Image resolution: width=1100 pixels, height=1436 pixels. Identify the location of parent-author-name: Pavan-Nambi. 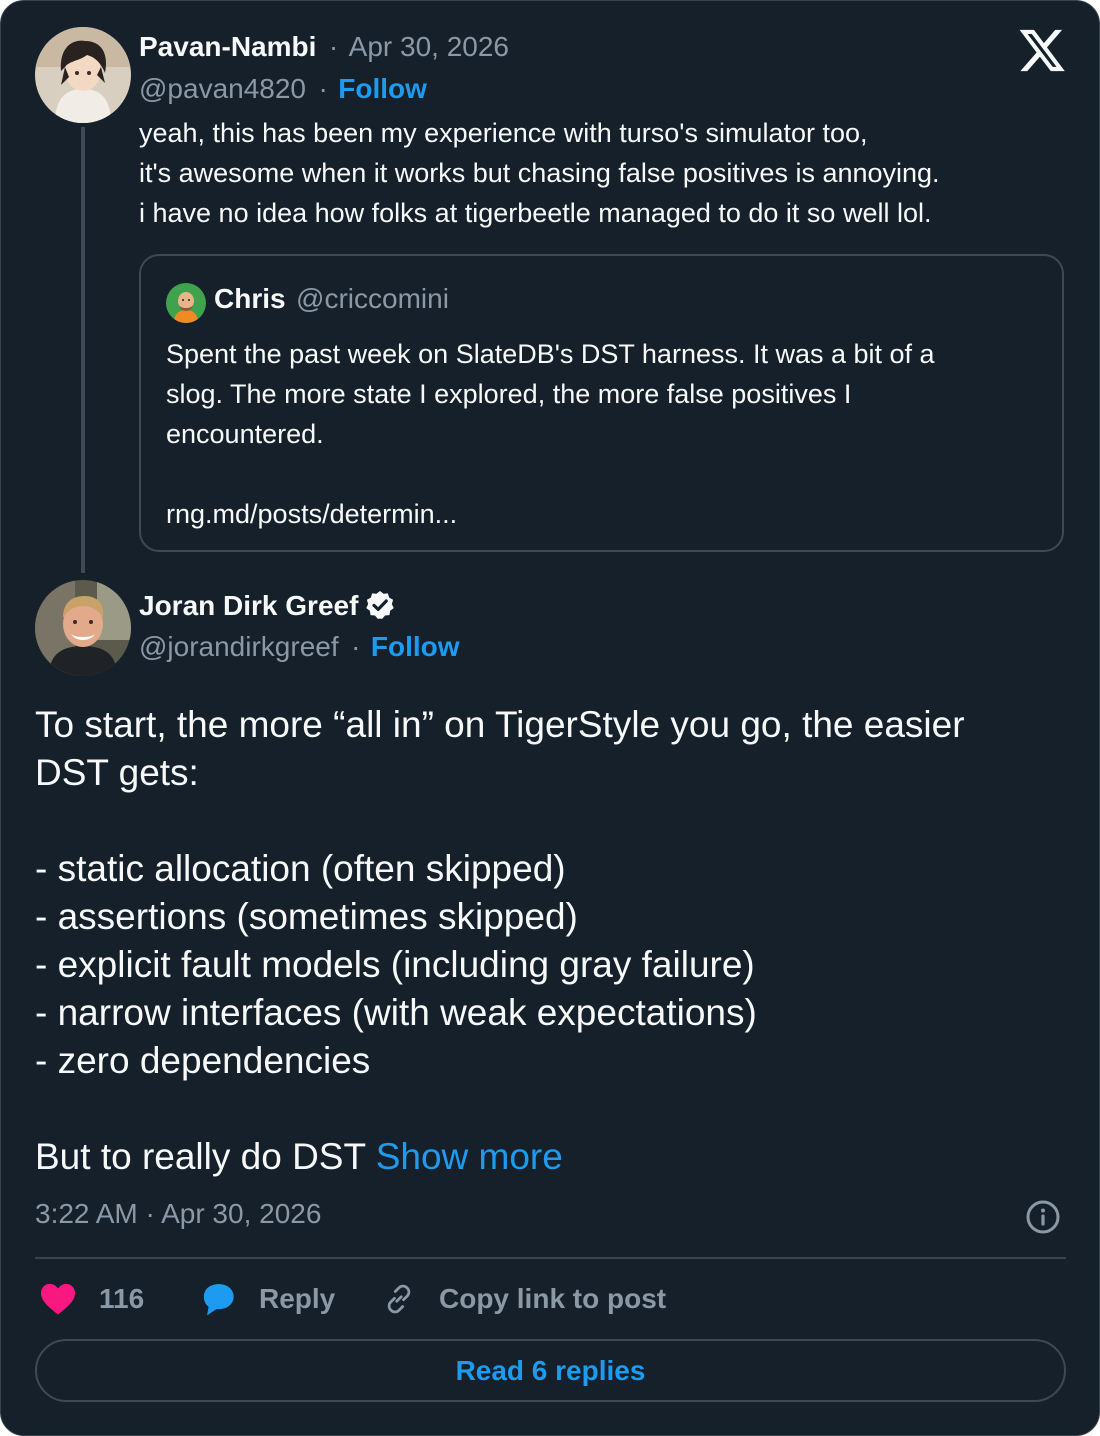
(227, 46).